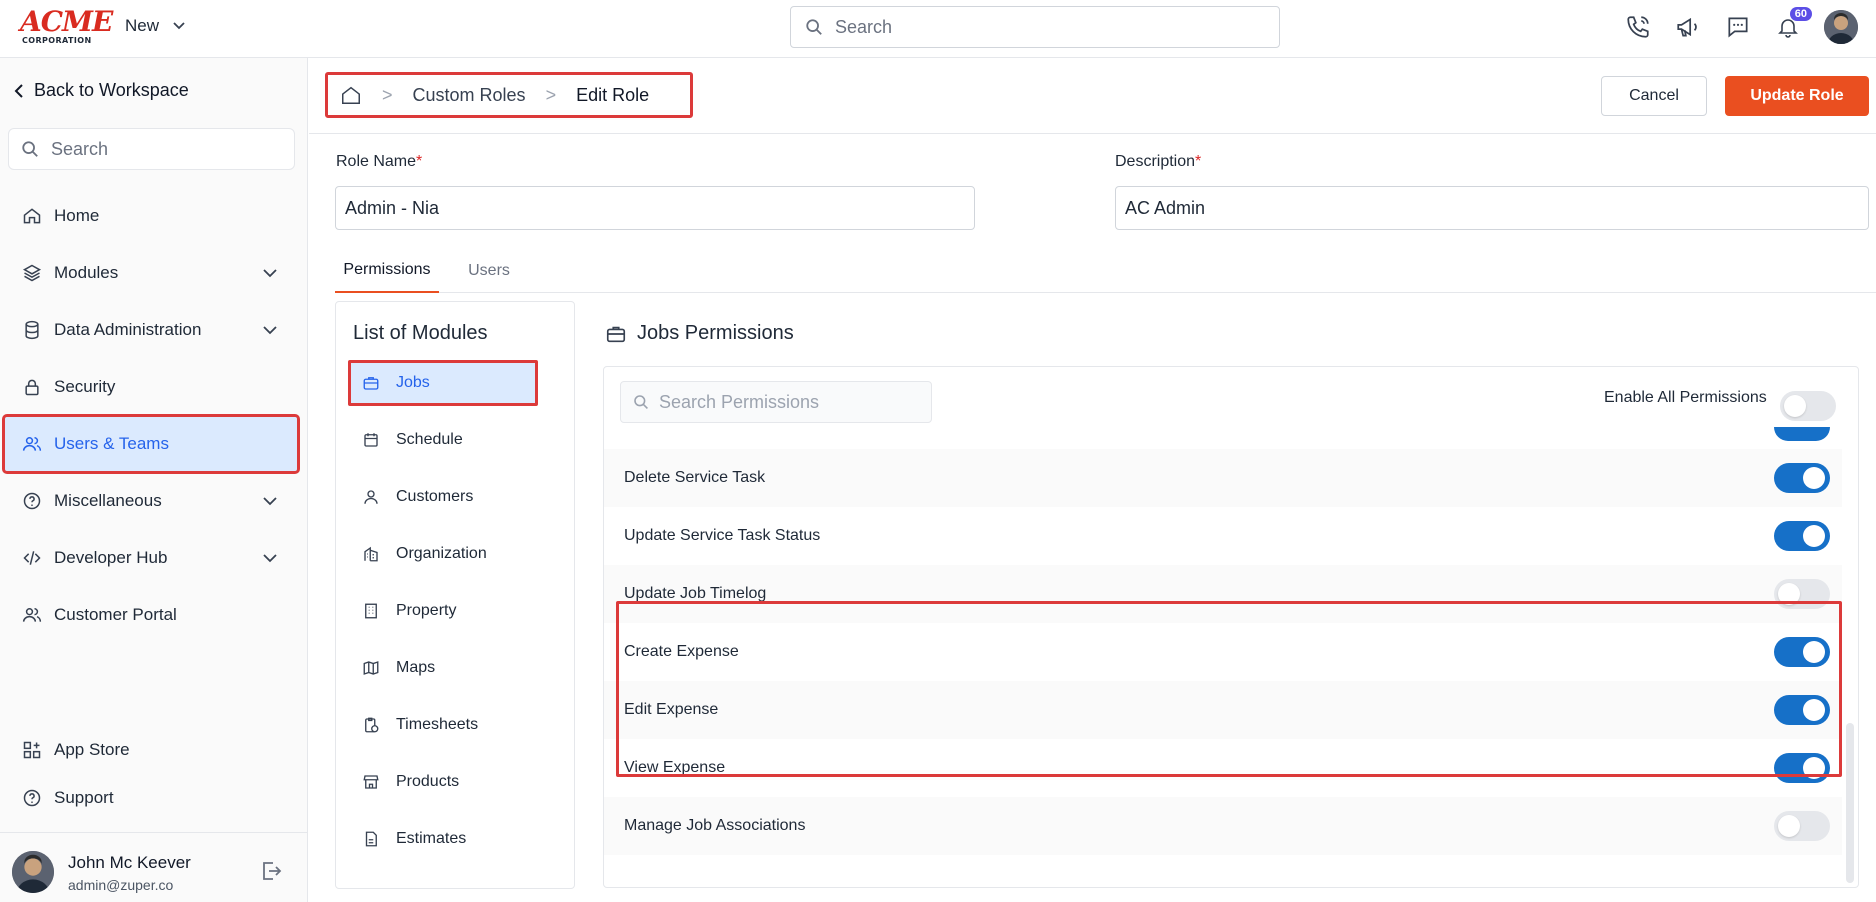  I want to click on user-avatar, so click(33, 872).